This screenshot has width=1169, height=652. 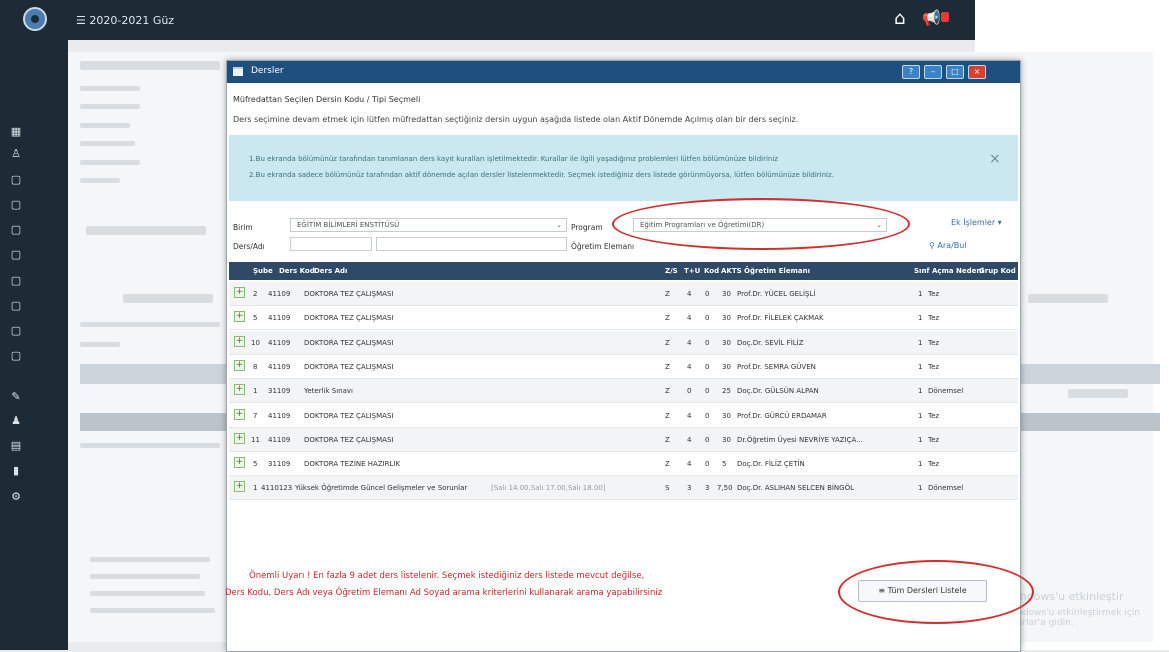 I want to click on users-icon: ♟, so click(x=16, y=421).